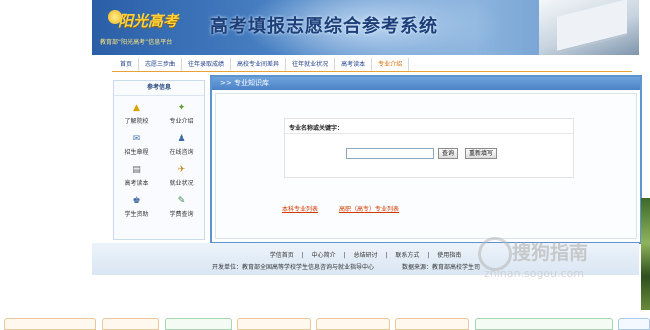 The image size is (650, 330). Describe the element at coordinates (136, 183) in the screenshot. I see `sidebar-item-label: 高考读本` at that location.